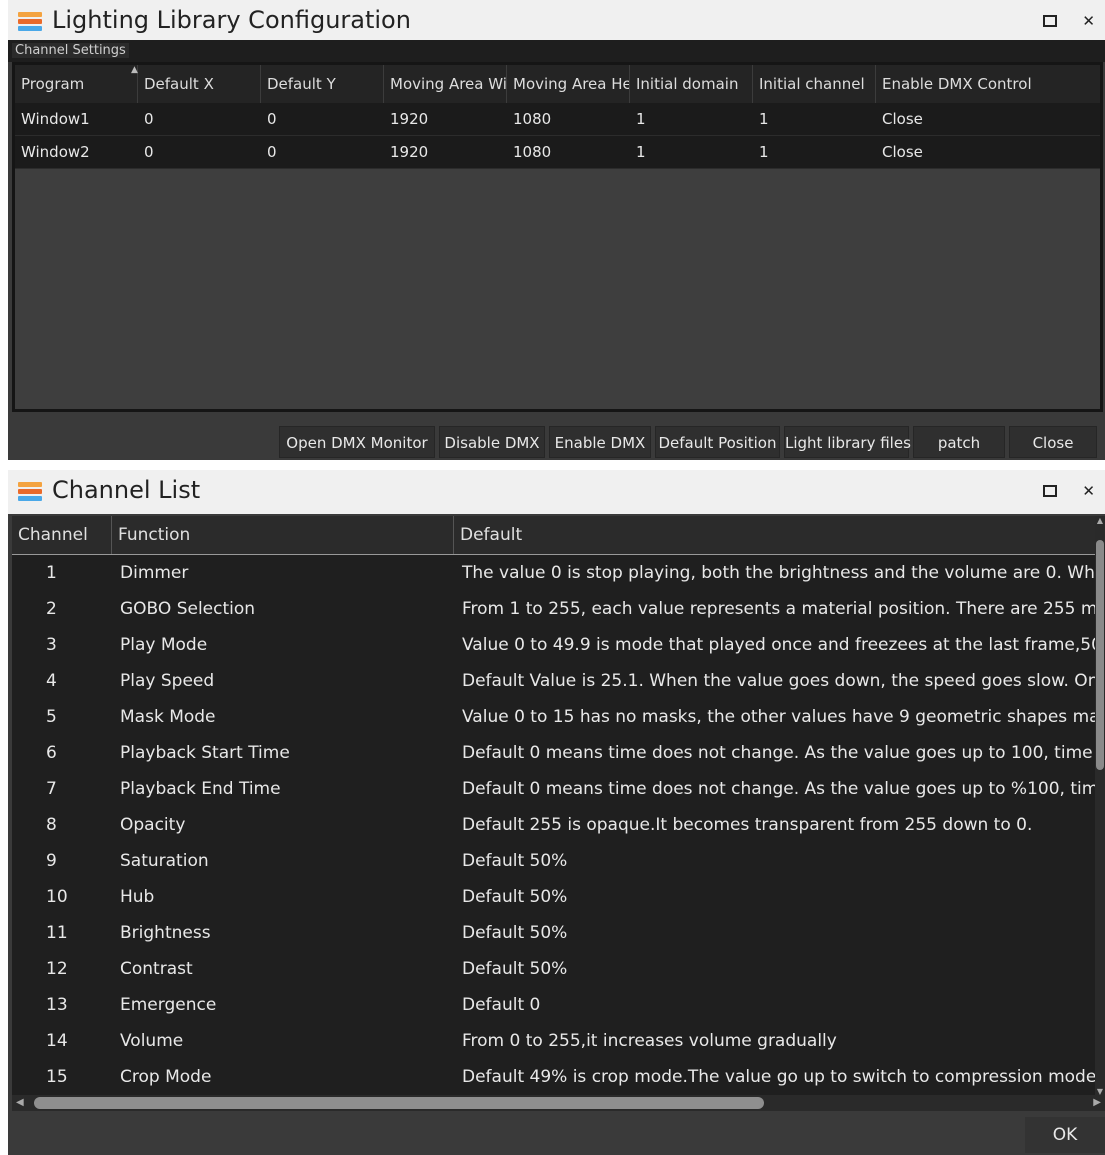  Describe the element at coordinates (57, 897) in the screenshot. I see `channel-number: 10` at that location.